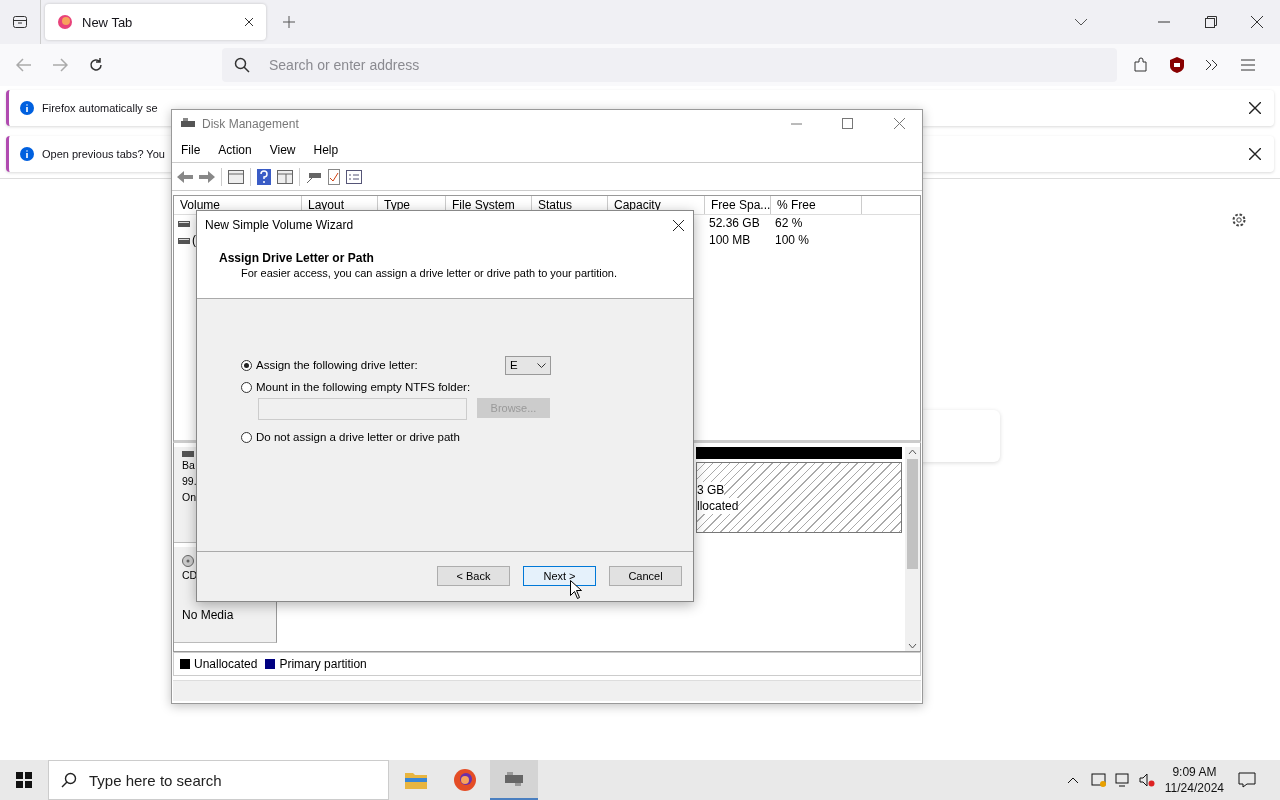 This screenshot has width=1280, height=800. What do you see at coordinates (100, 108) in the screenshot?
I see `notification-text: Firefox automatically se` at bounding box center [100, 108].